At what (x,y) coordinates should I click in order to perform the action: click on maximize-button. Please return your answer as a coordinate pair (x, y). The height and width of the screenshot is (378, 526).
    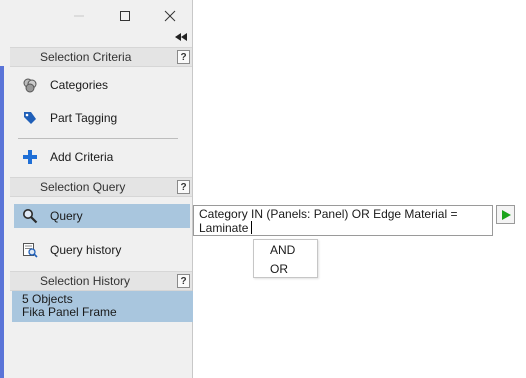
    Looking at the image, I should click on (125, 16).